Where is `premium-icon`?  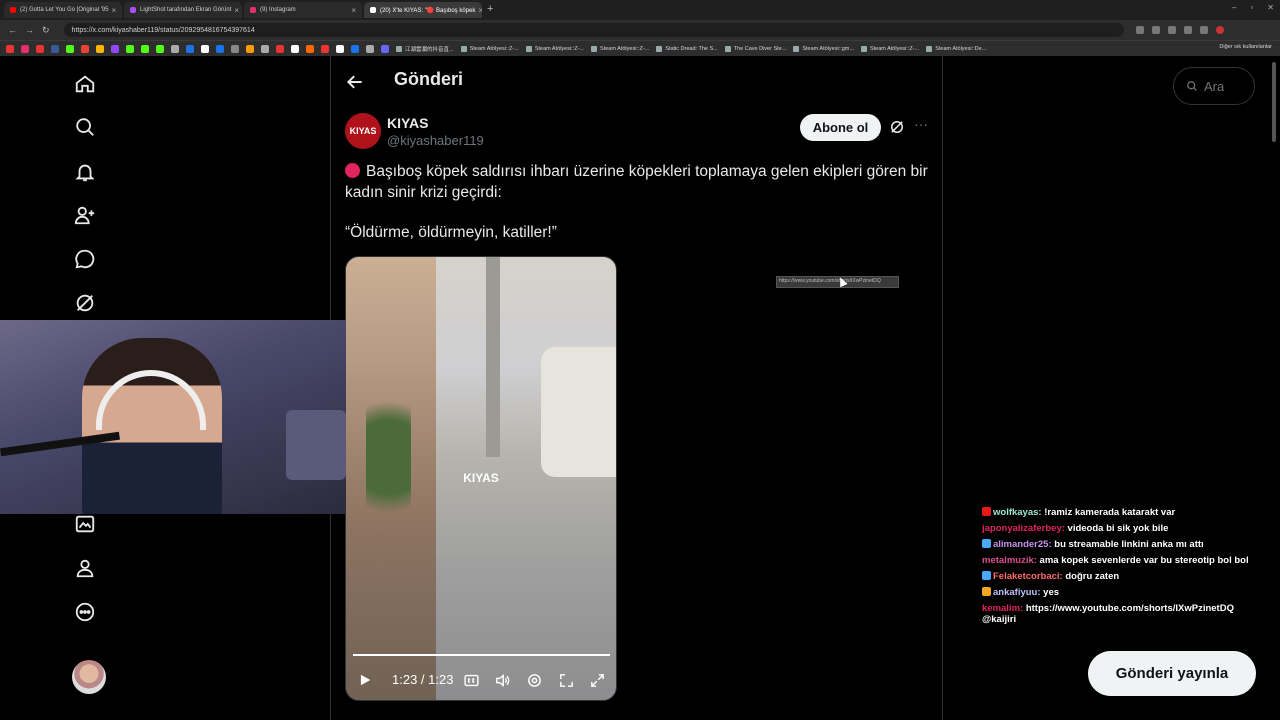 premium-icon is located at coordinates (85, 524).